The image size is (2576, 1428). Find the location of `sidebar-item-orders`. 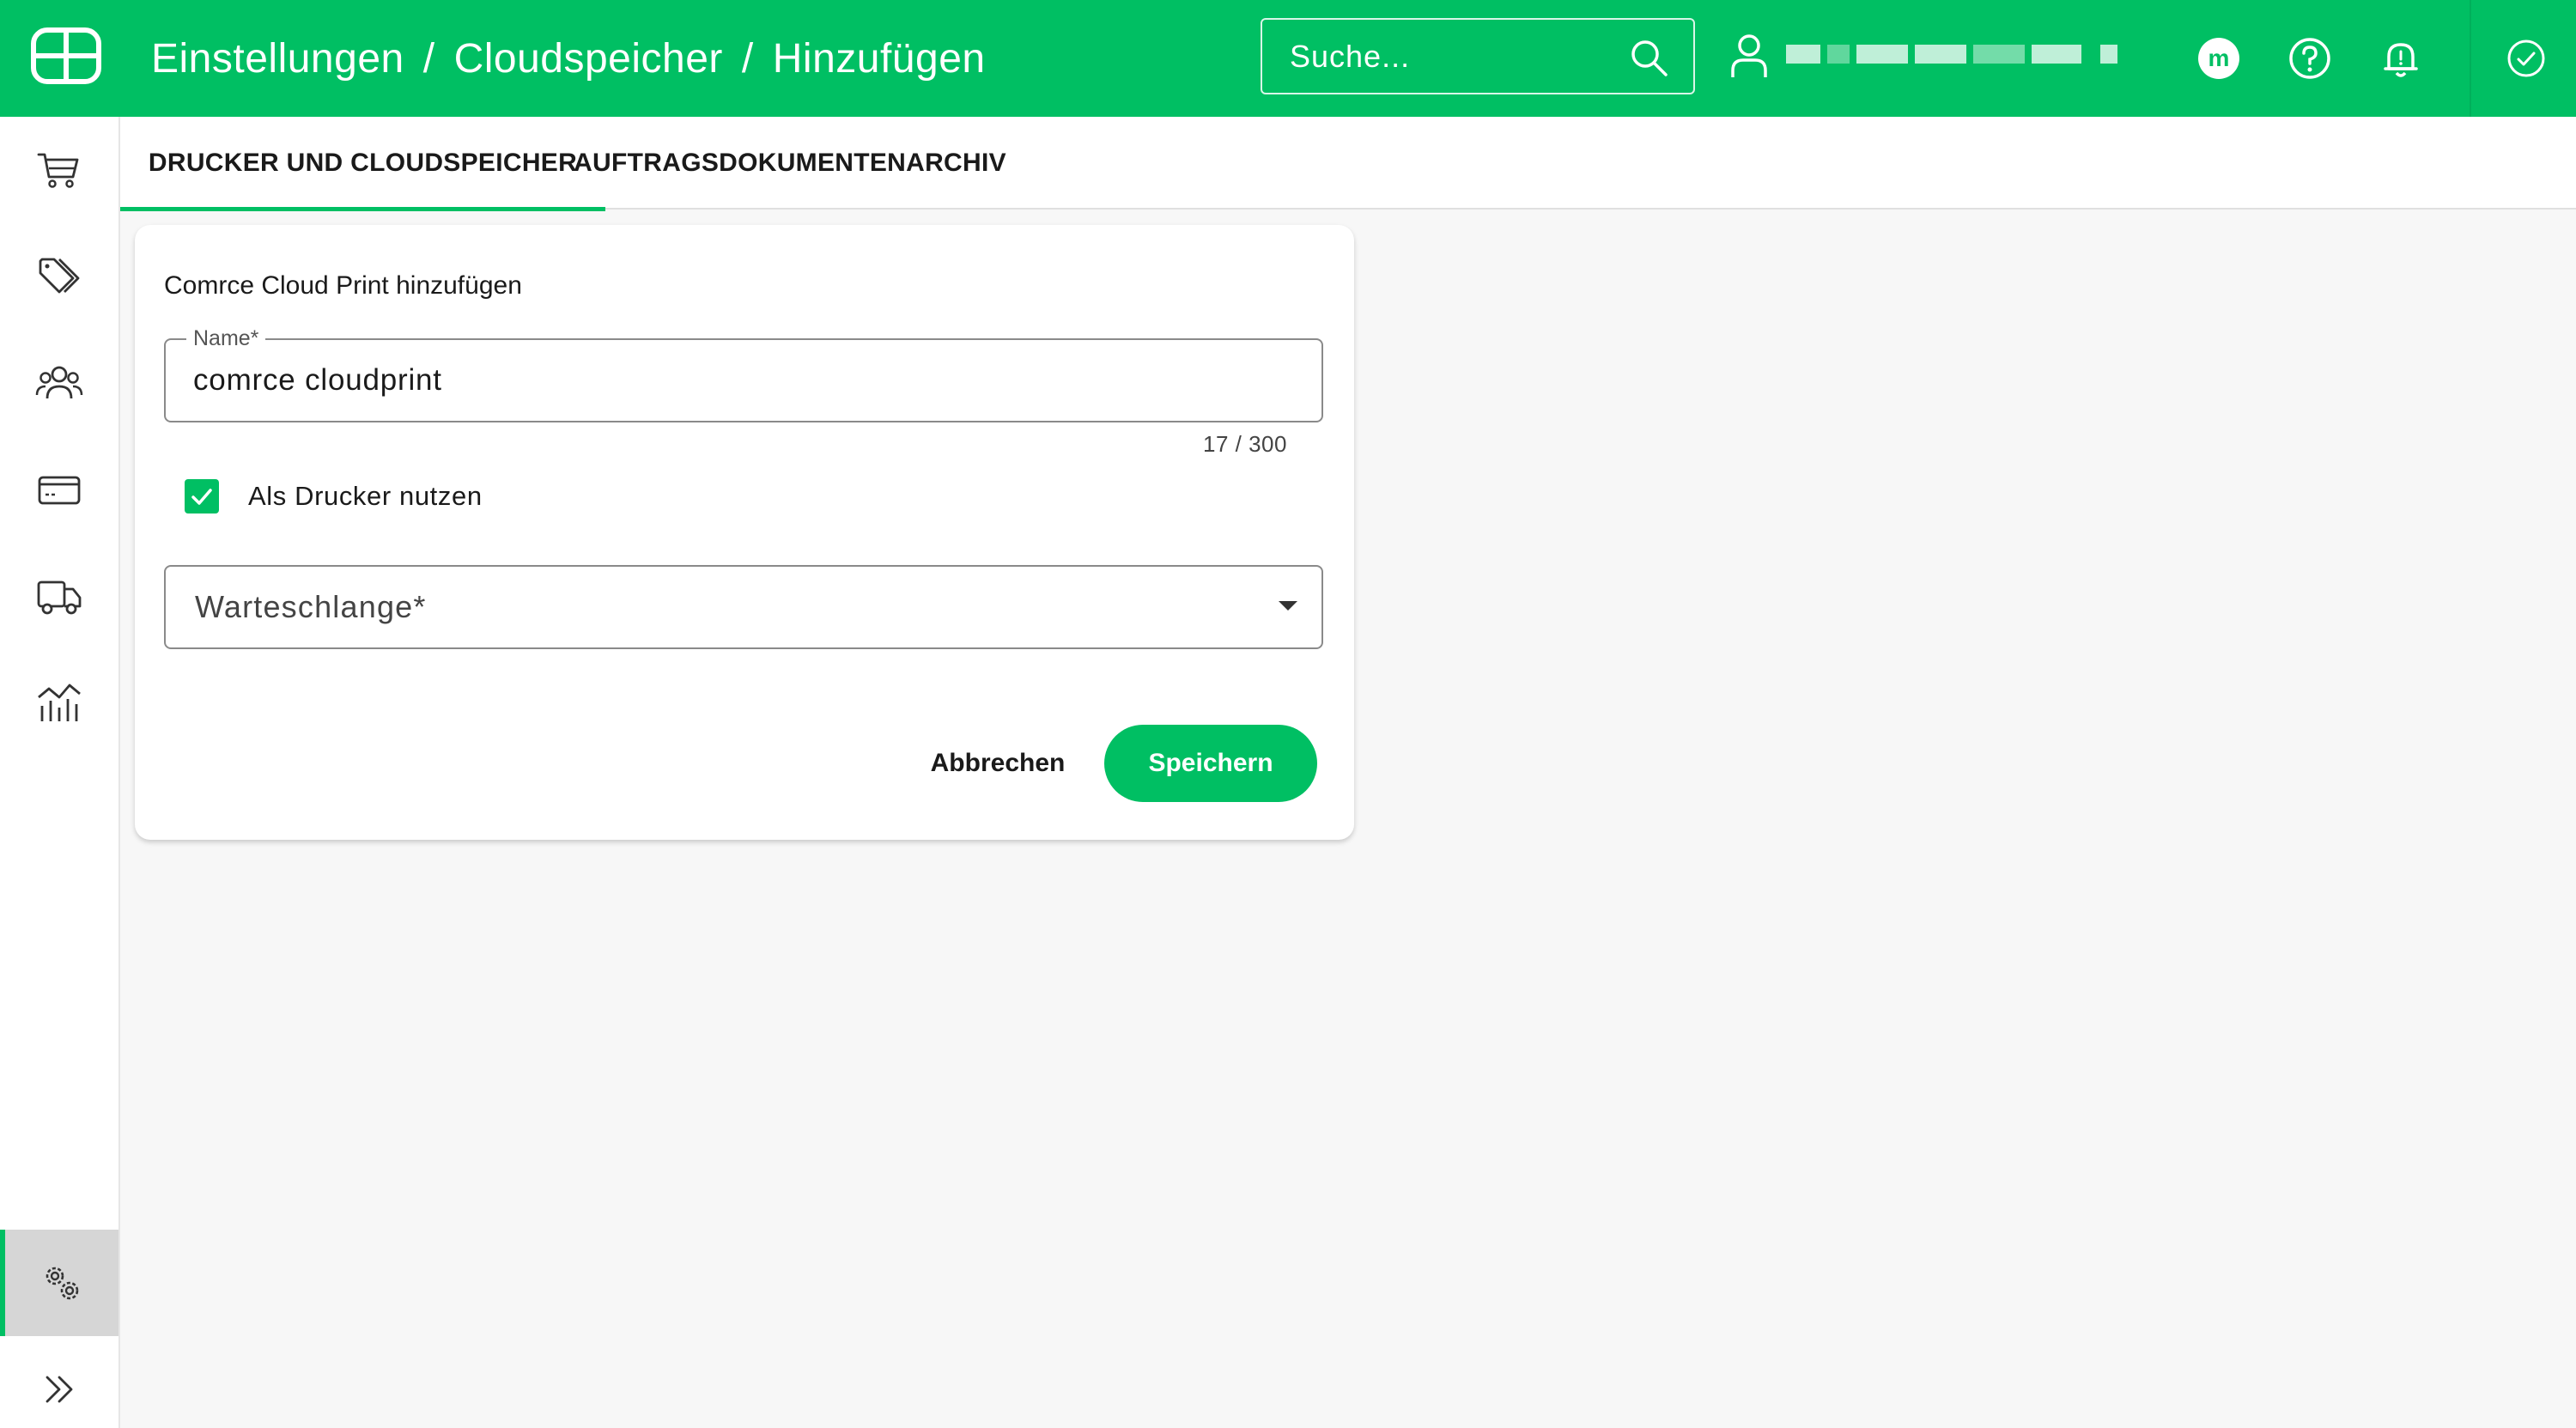

sidebar-item-orders is located at coordinates (59, 170).